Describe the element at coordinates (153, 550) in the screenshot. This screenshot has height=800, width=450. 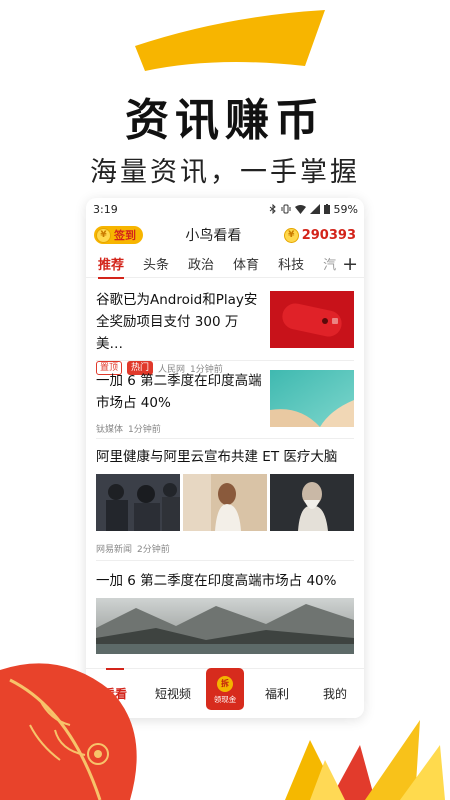
I see `news-time: 2分钟前` at that location.